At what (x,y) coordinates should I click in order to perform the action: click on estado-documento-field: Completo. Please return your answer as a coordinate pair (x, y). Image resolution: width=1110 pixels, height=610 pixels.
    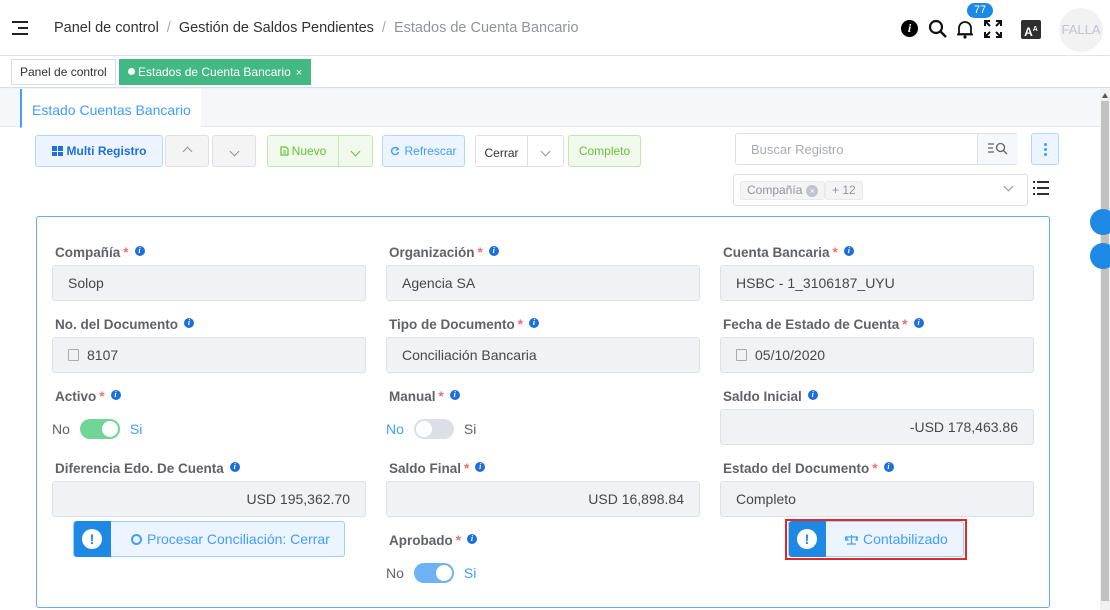
    Looking at the image, I should click on (877, 499).